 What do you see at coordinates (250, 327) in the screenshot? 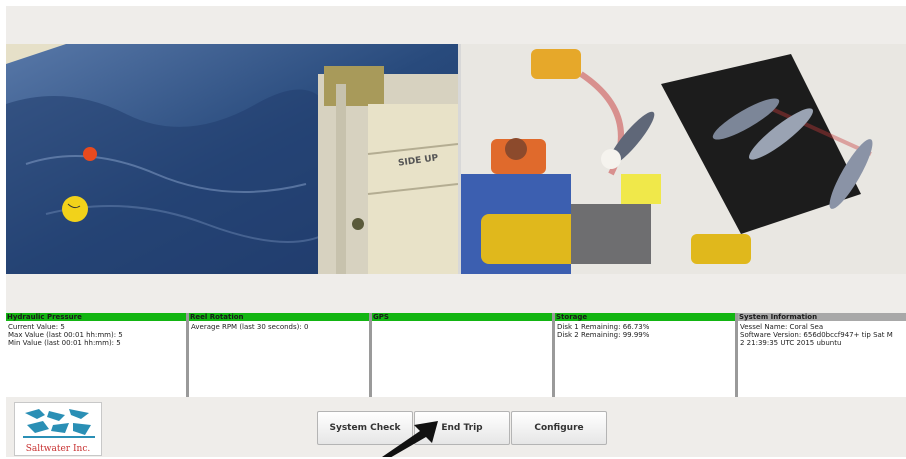
I see `reel-average-rpm: Average RPM (last 30 seconds): 0` at bounding box center [250, 327].